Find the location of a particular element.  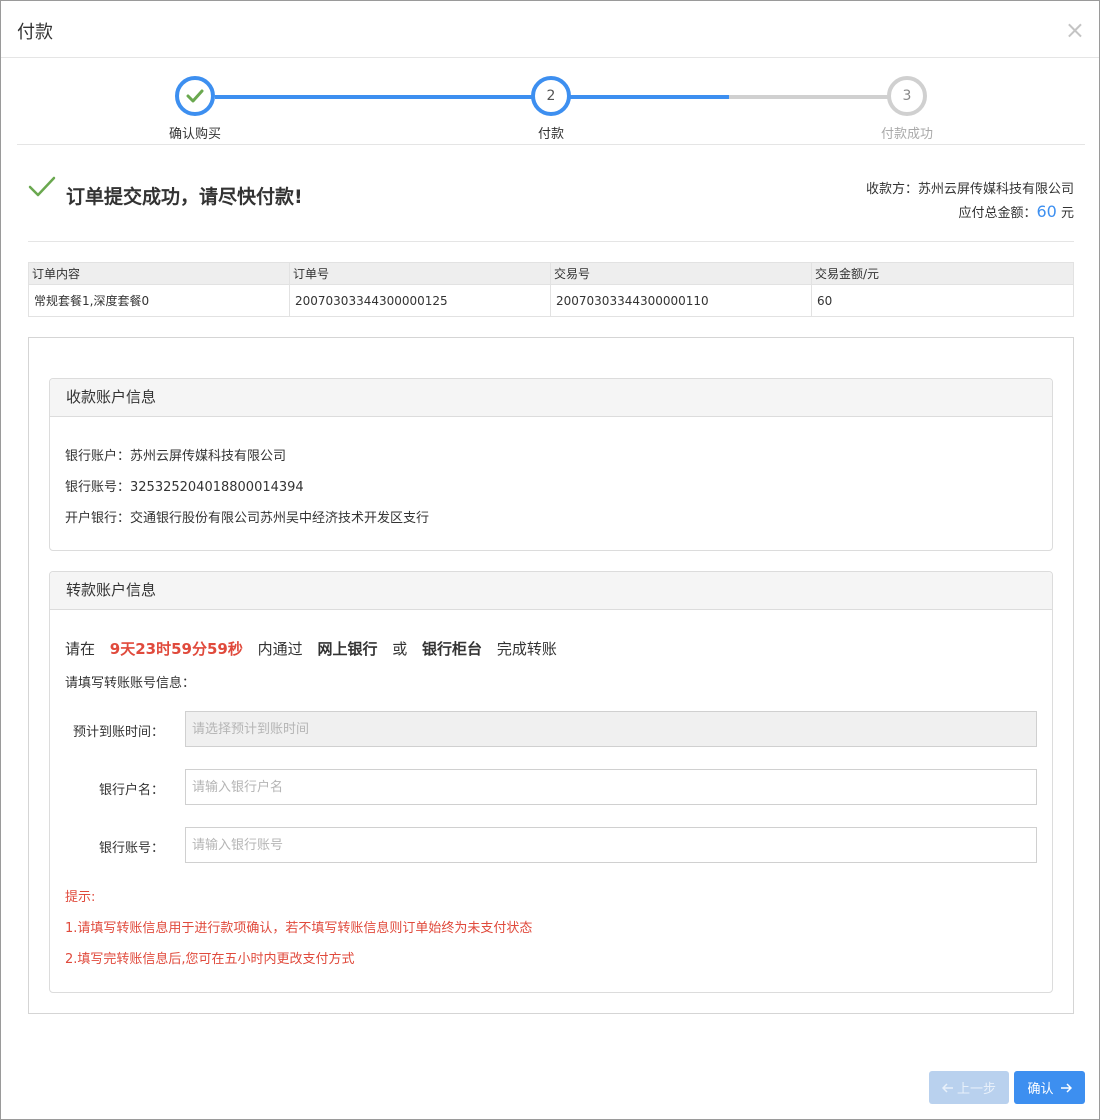

bank-account-number-input is located at coordinates (611, 845).